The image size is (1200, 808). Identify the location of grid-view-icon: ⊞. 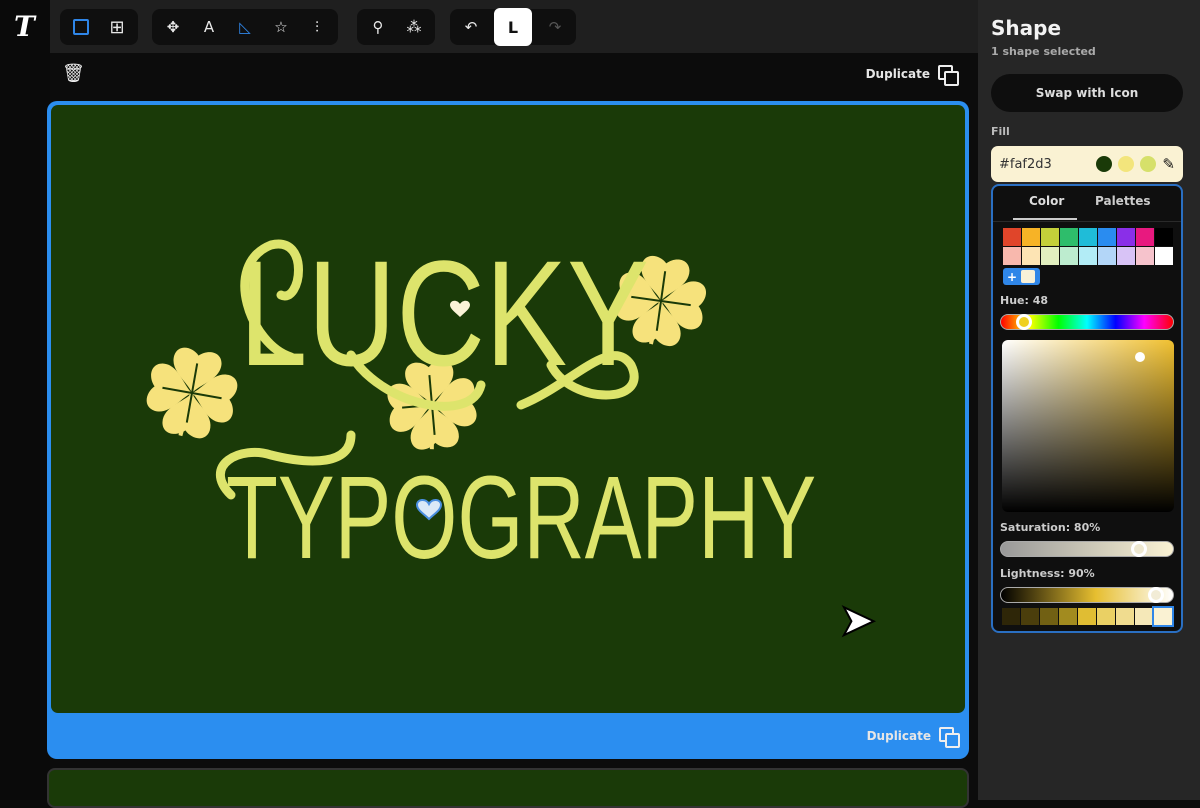
(117, 27).